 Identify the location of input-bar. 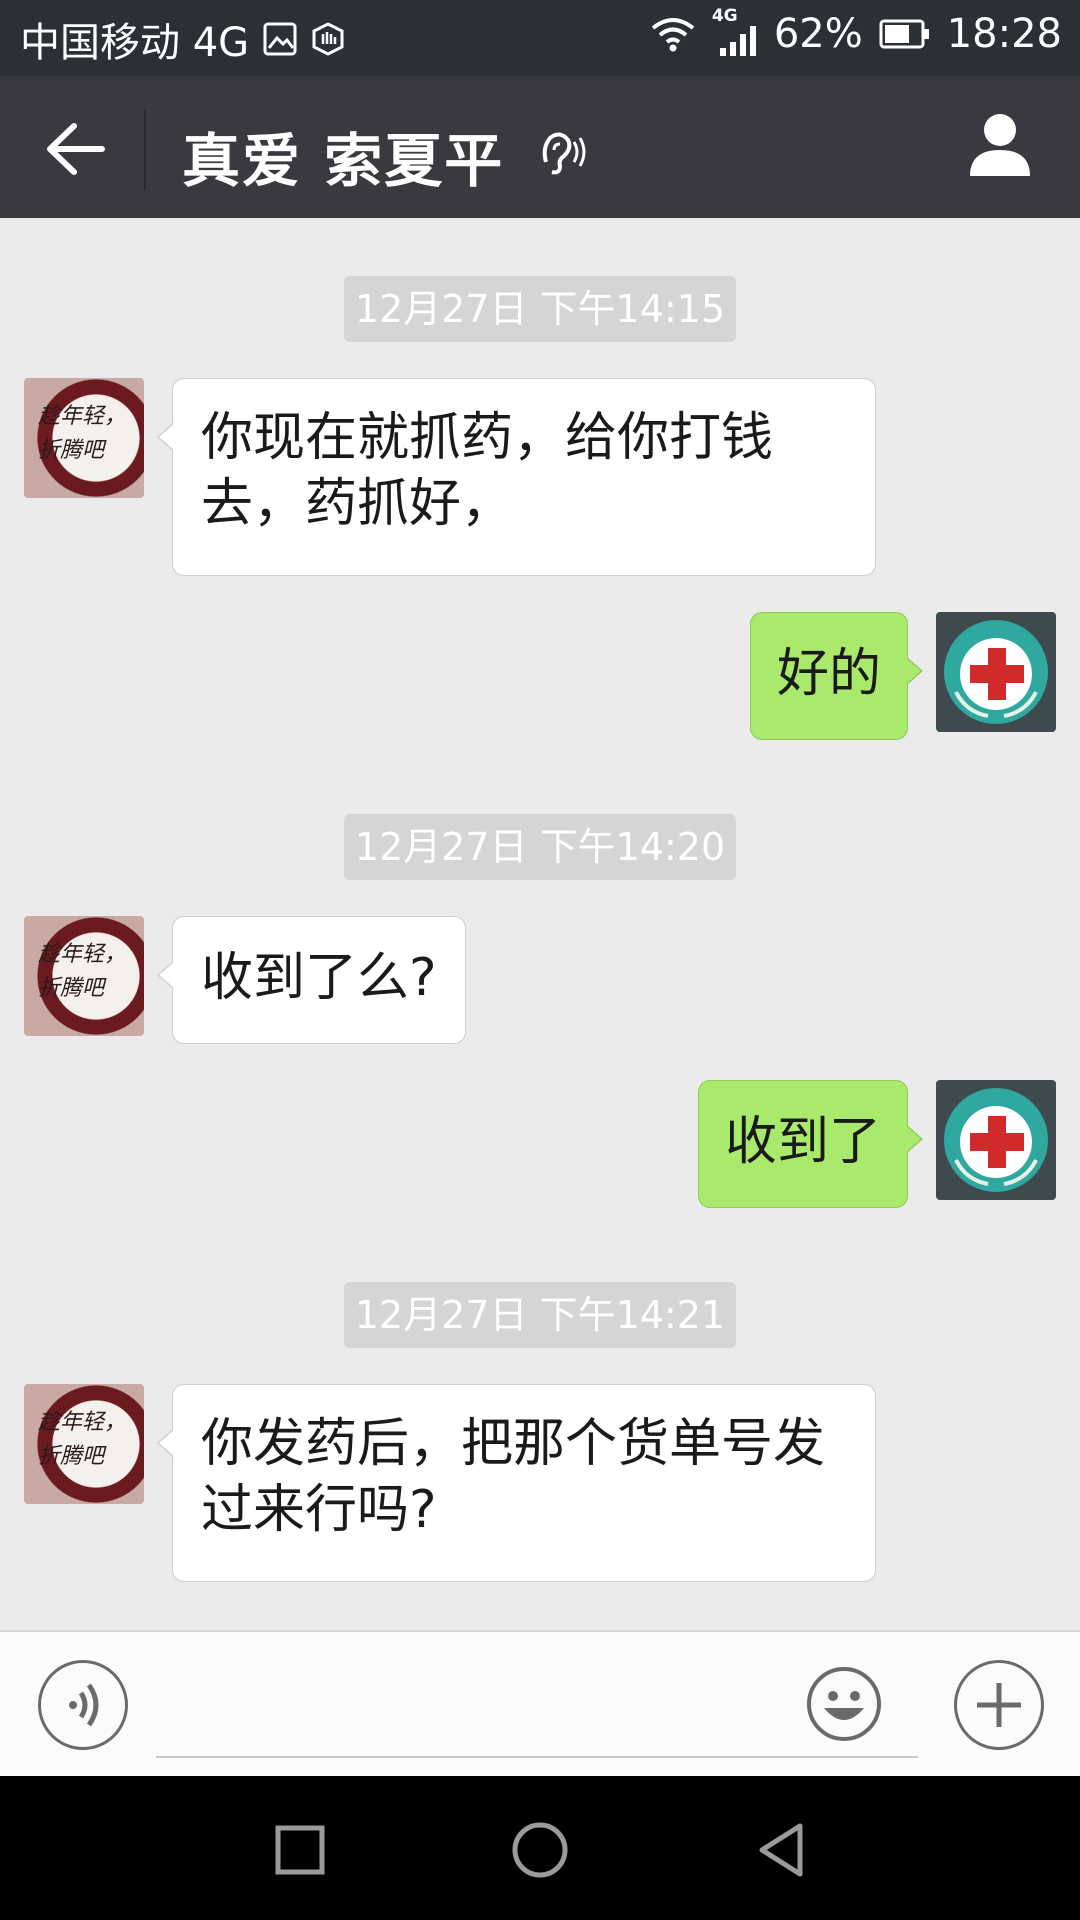
(540, 1704).